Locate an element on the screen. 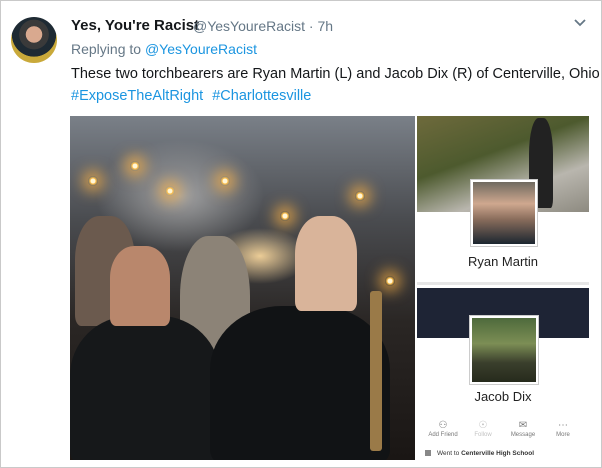  messenger-icon: ✉ is located at coordinates (523, 425).